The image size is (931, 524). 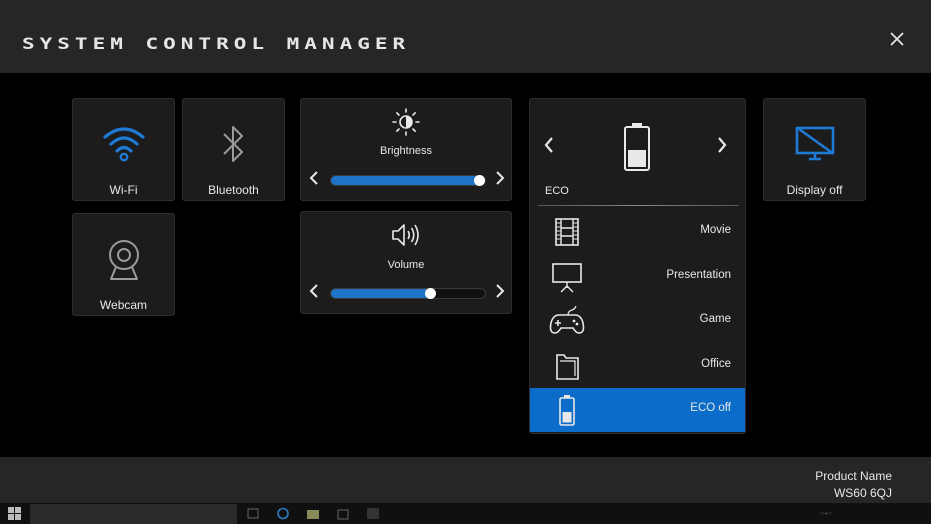 I want to click on brightness-decrease-button, so click(x=314, y=181).